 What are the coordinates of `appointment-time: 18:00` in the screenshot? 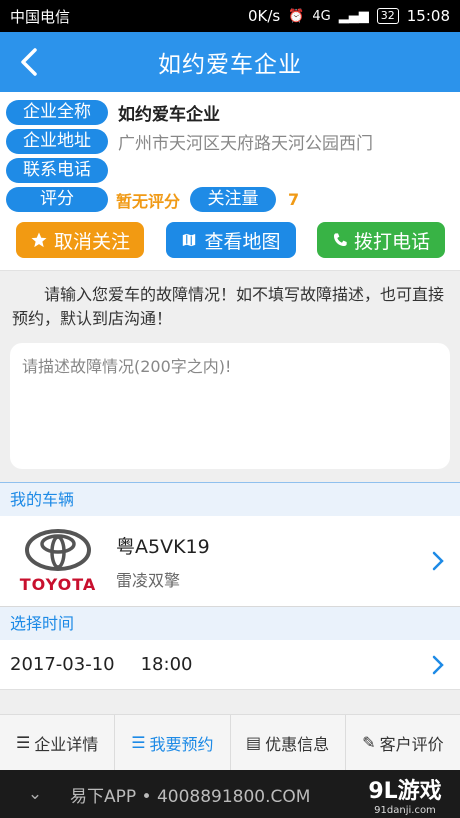 It's located at (166, 664).